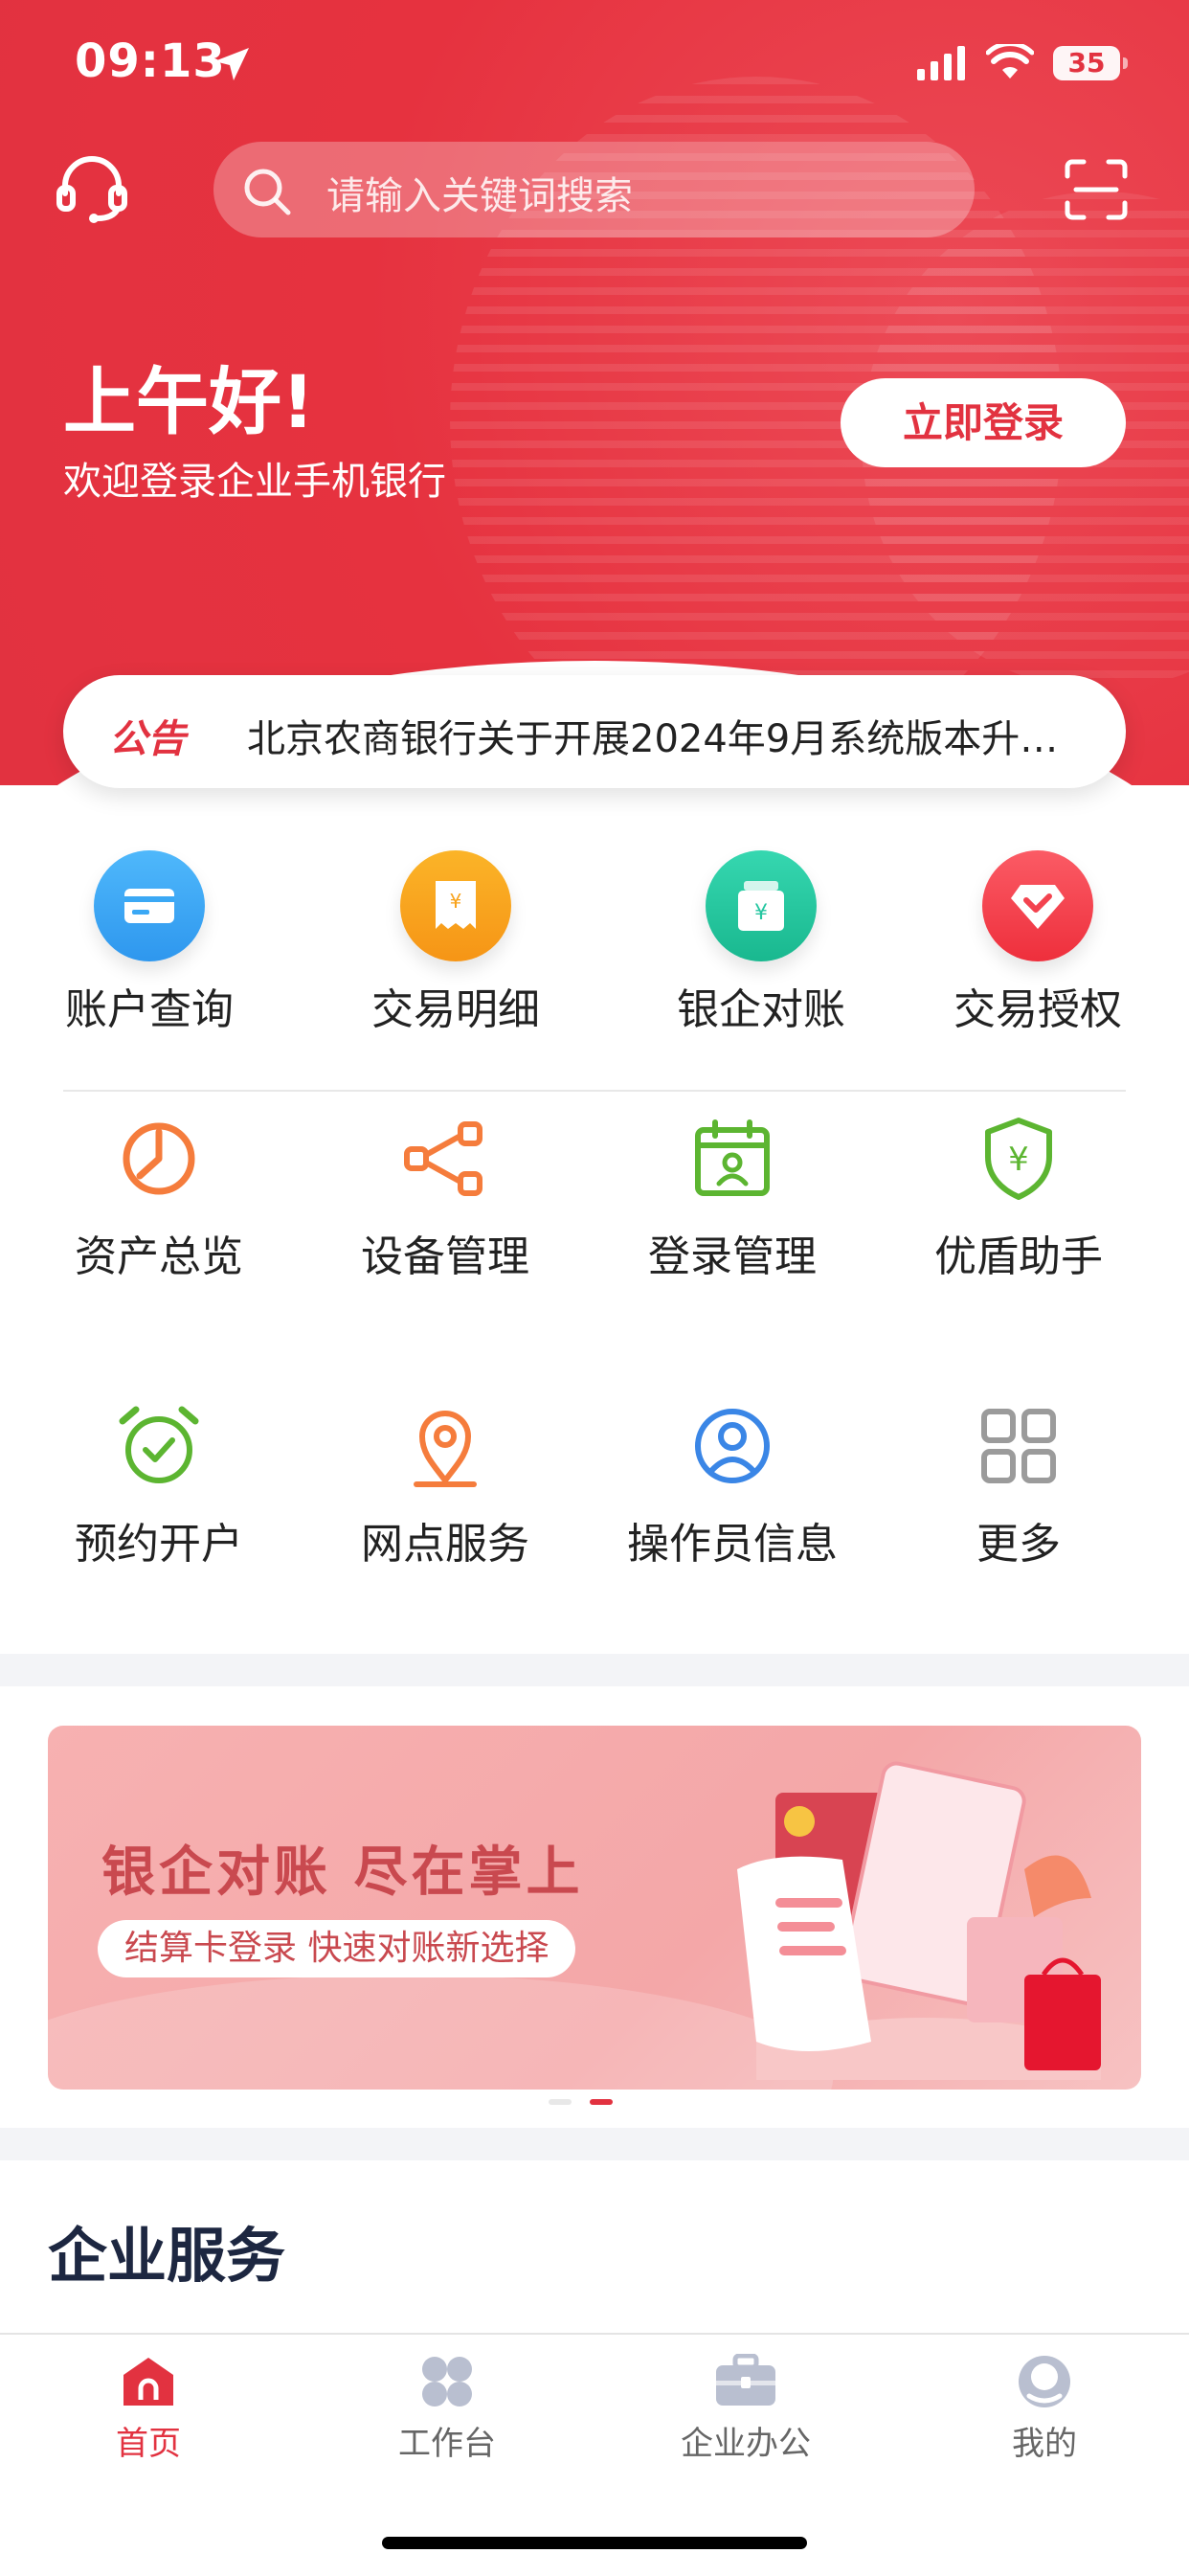  What do you see at coordinates (455, 1009) in the screenshot?
I see `service-label: 交易明细` at bounding box center [455, 1009].